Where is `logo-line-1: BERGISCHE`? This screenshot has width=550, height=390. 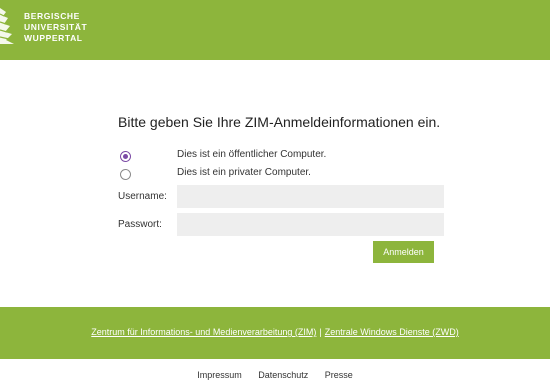
logo-line-1: BERGISCHE is located at coordinates (52, 16).